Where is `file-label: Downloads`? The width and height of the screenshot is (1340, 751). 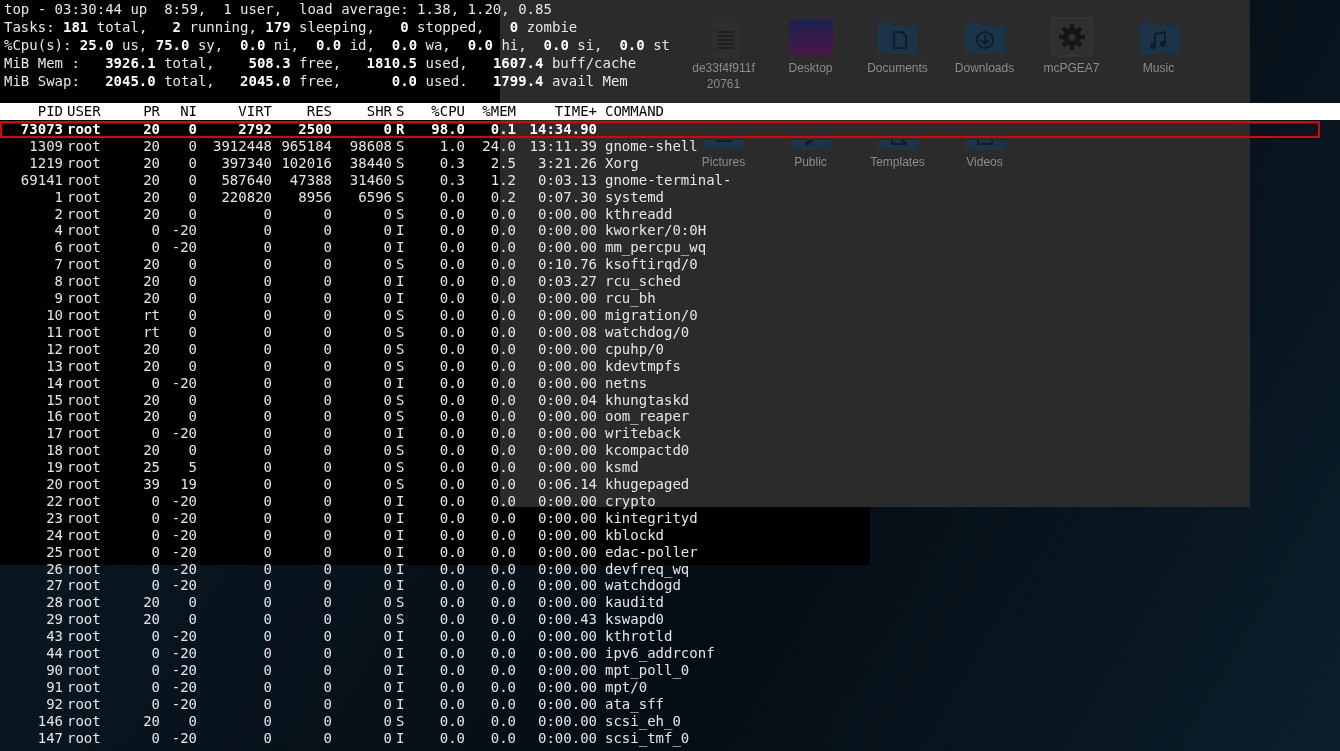 file-label: Downloads is located at coordinates (984, 68).